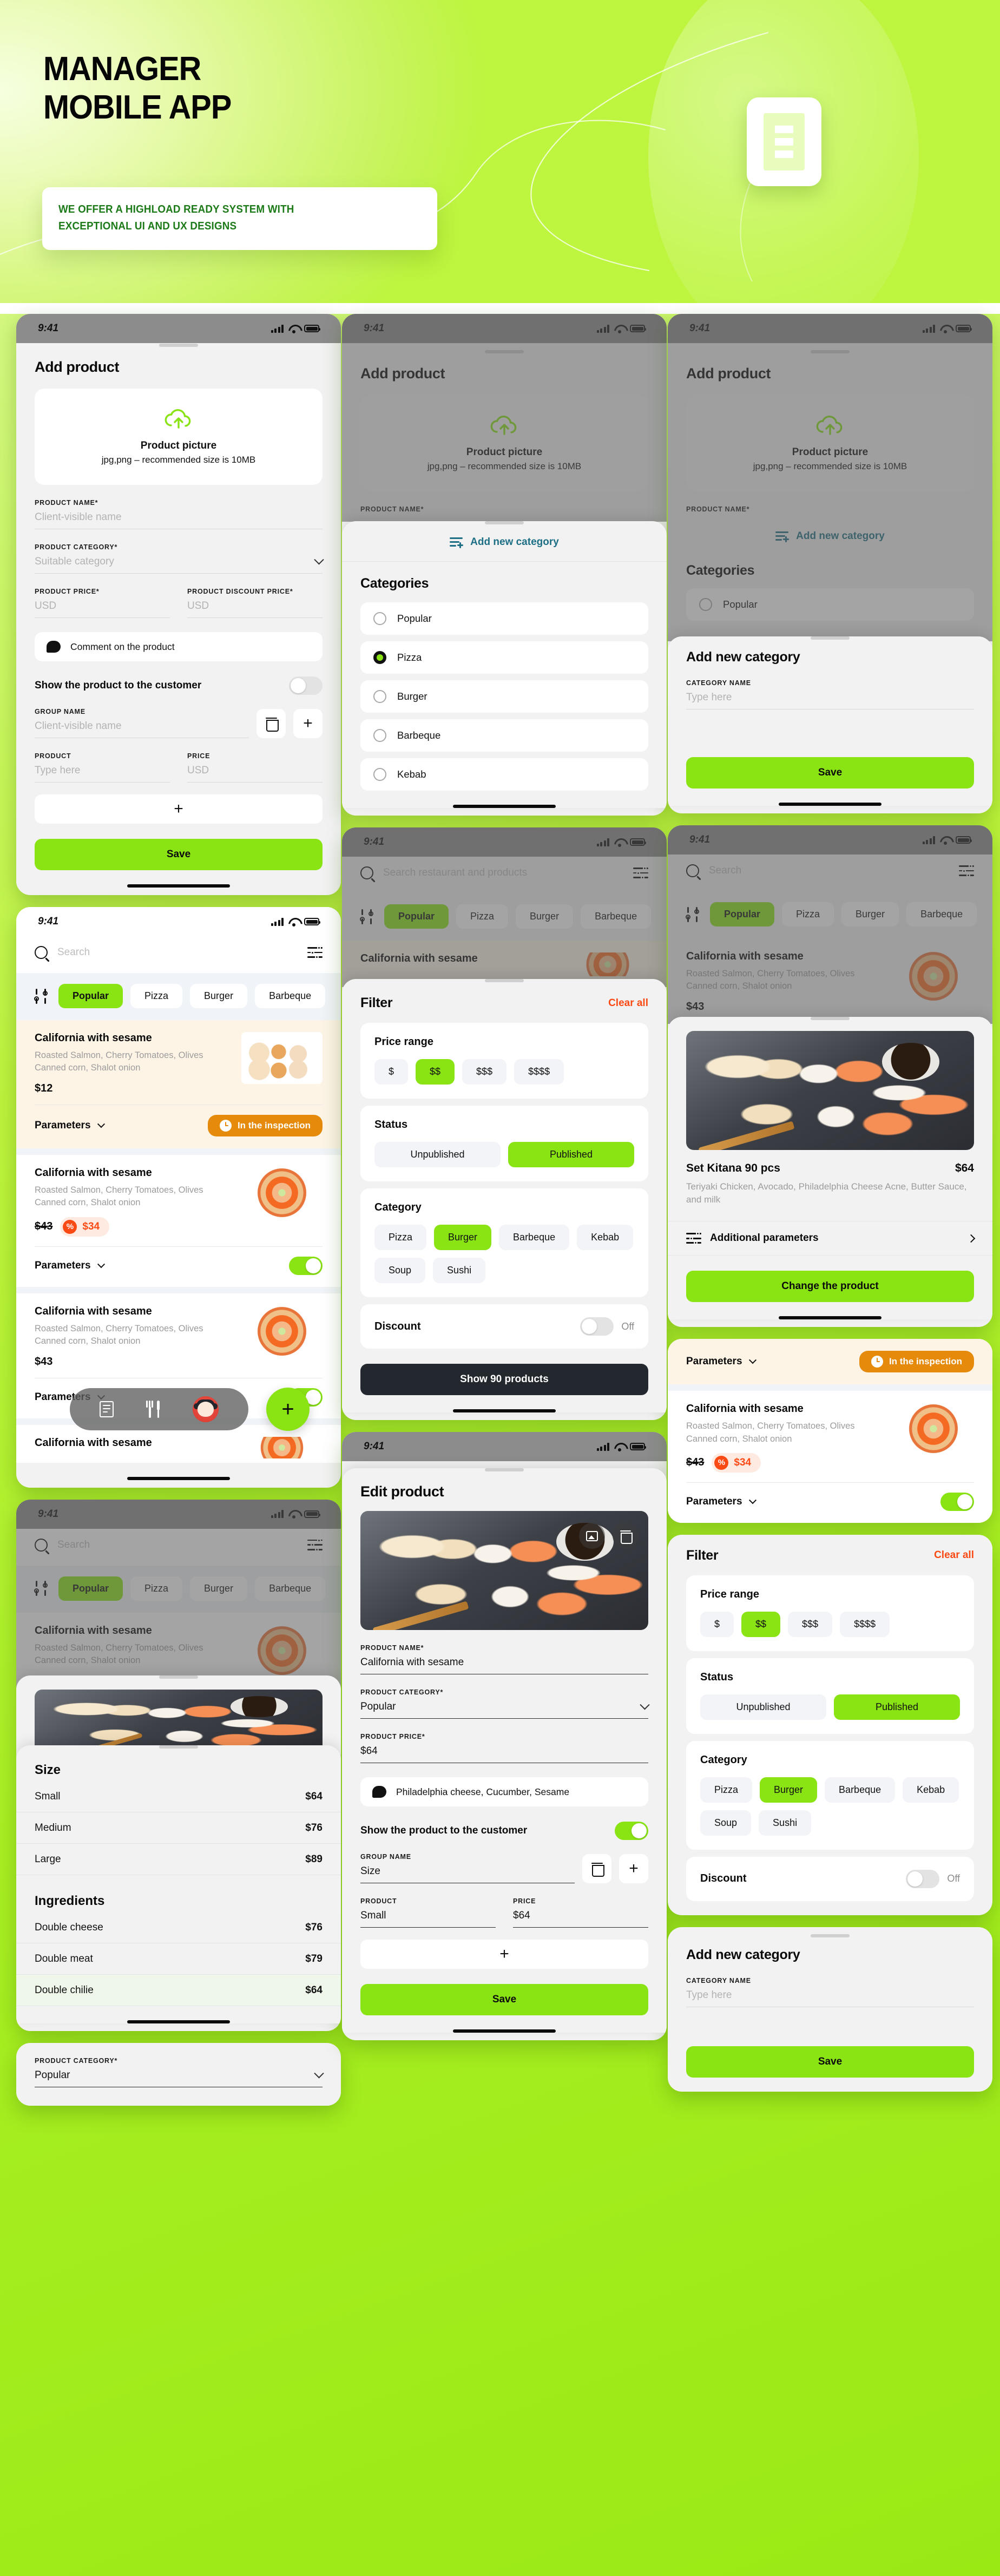  I want to click on sub-price-input: USD, so click(255, 771).